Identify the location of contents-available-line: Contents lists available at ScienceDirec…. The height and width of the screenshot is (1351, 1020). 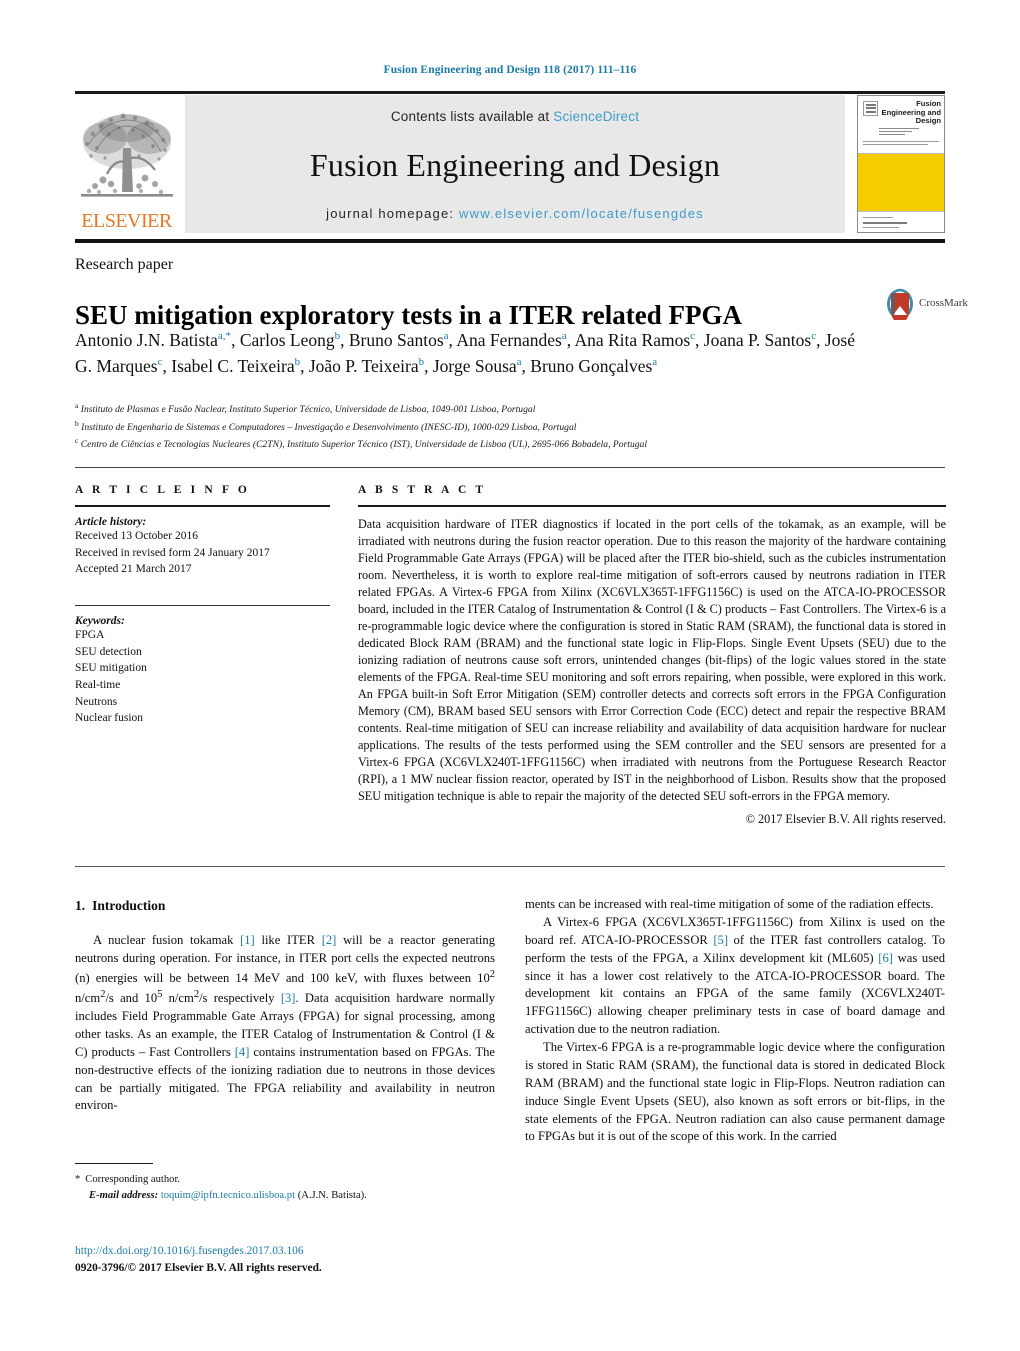
(515, 116).